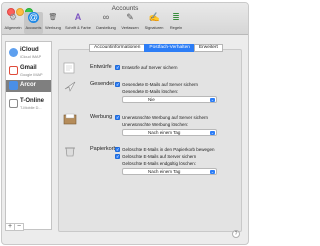  I want to click on junk-option-label: Unerwünschte Werbung auf Server sichern, so click(165, 117).